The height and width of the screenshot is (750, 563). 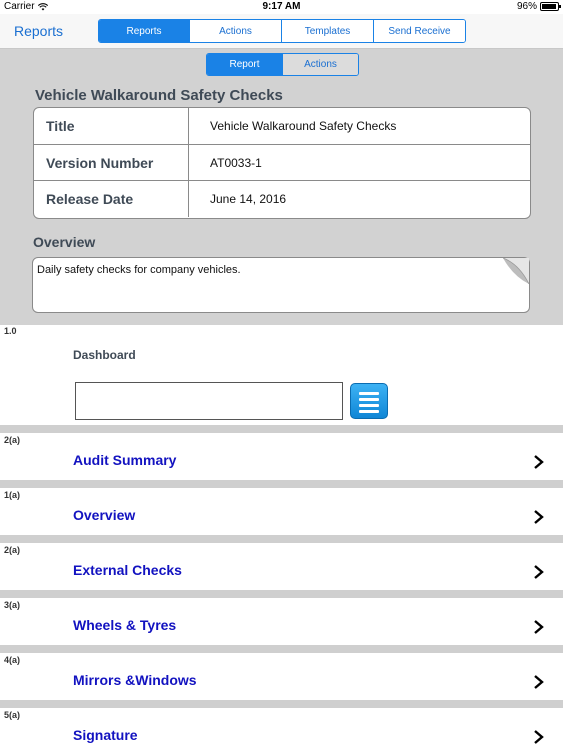 I want to click on tab-reports: Reports, so click(x=144, y=31).